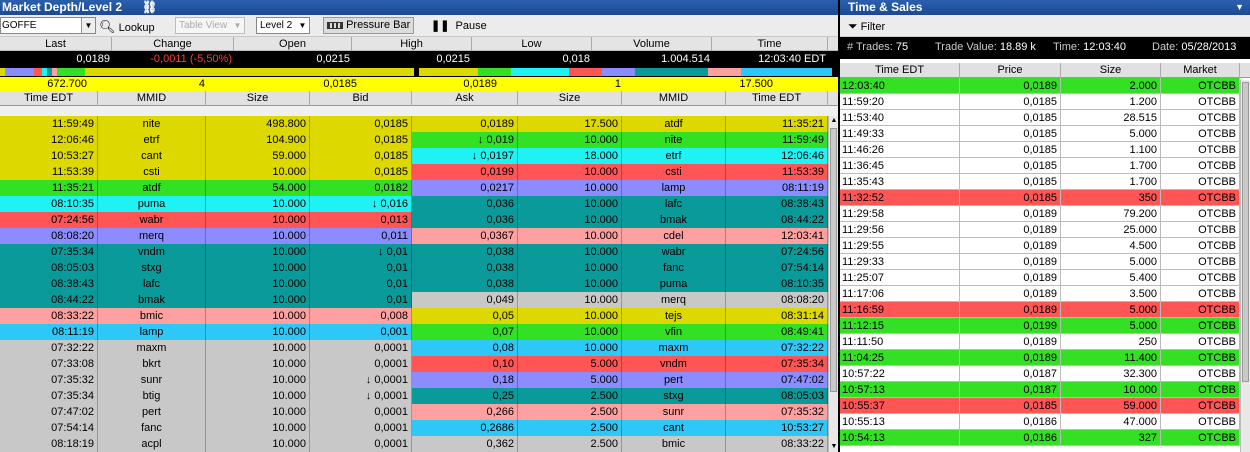  I want to click on ts-column-header: Market, so click(1200, 70).